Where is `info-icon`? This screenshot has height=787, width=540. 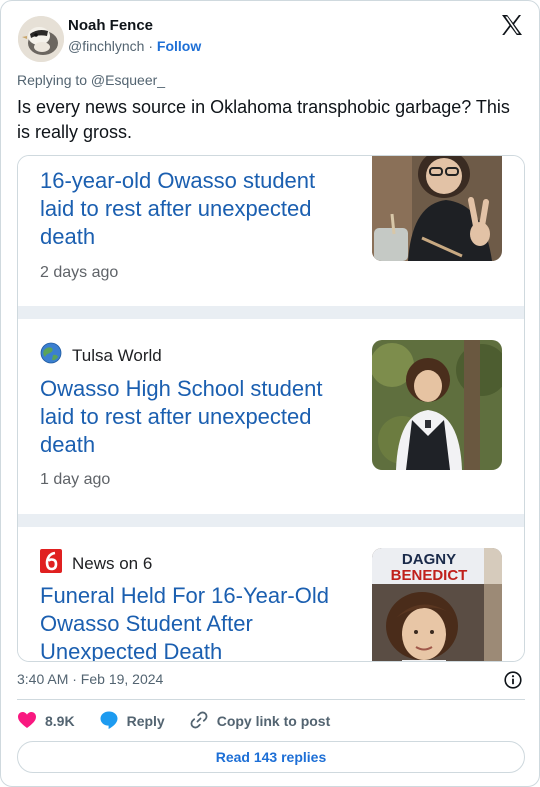 info-icon is located at coordinates (513, 680).